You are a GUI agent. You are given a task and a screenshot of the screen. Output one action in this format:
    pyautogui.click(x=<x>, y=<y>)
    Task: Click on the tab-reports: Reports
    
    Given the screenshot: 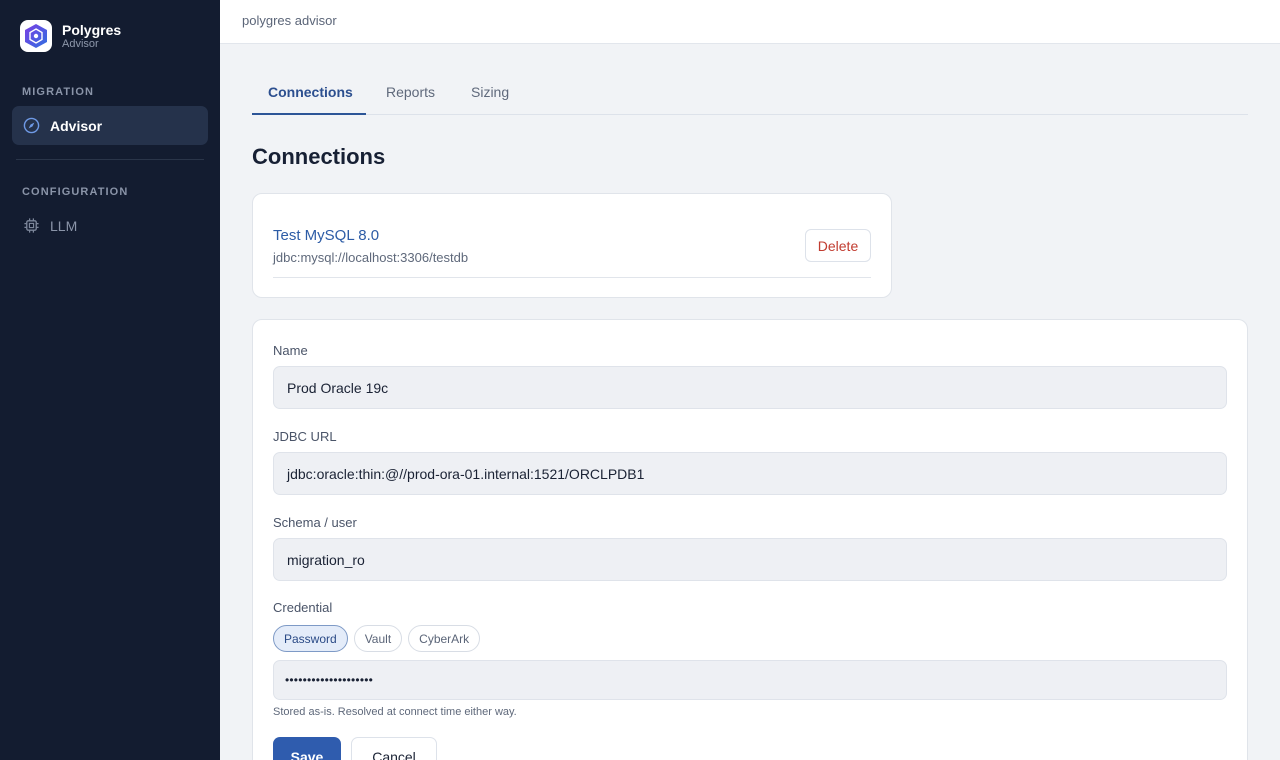 What is the action you would take?
    pyautogui.click(x=410, y=94)
    